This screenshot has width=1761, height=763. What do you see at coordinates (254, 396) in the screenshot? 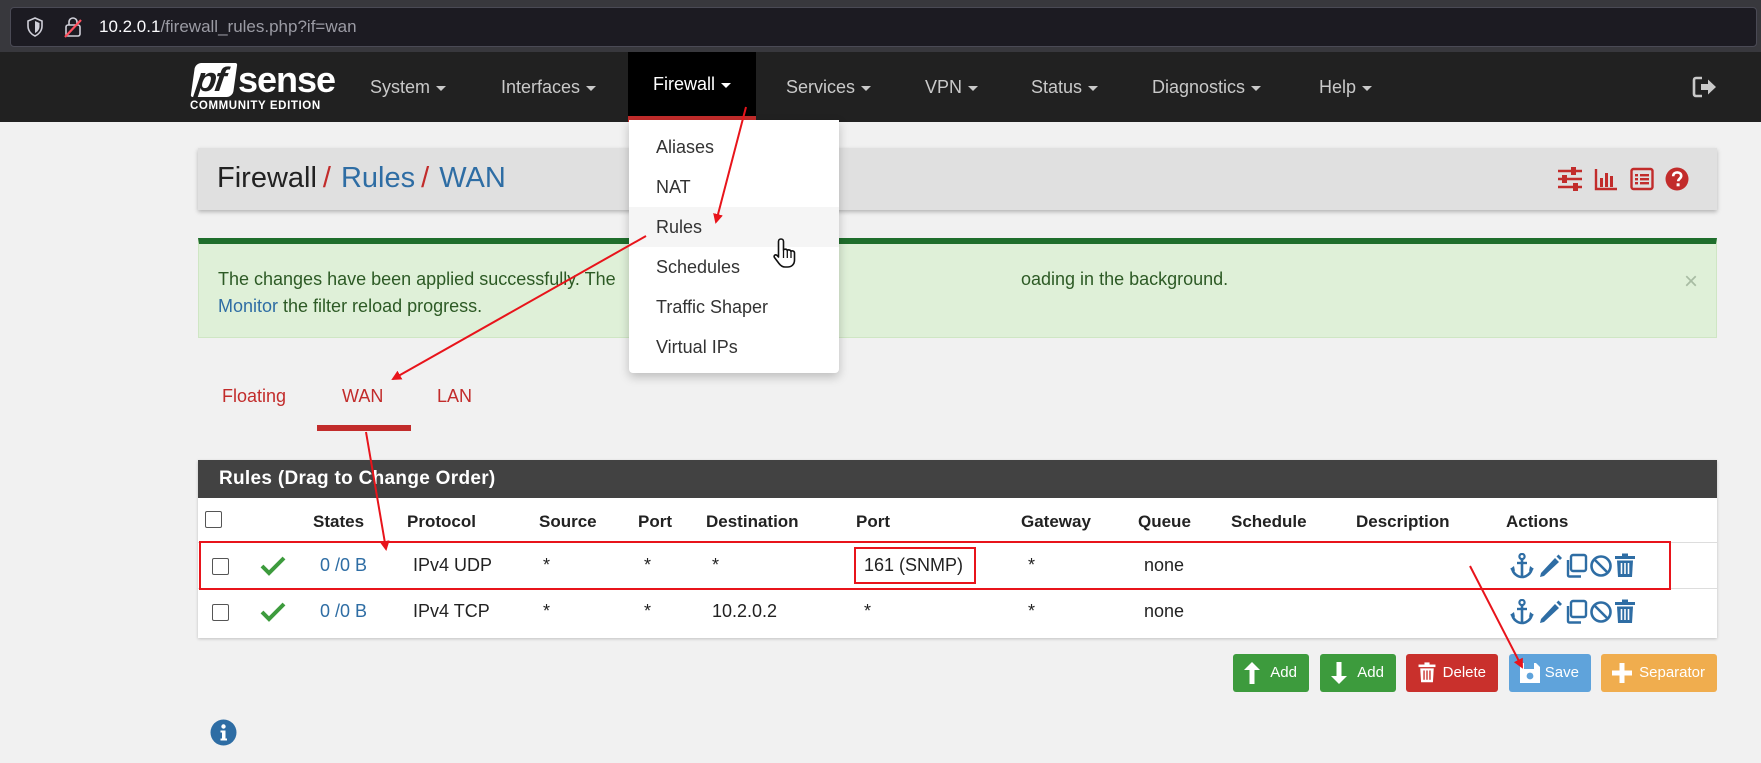
I see `tab-floating: Floating` at bounding box center [254, 396].